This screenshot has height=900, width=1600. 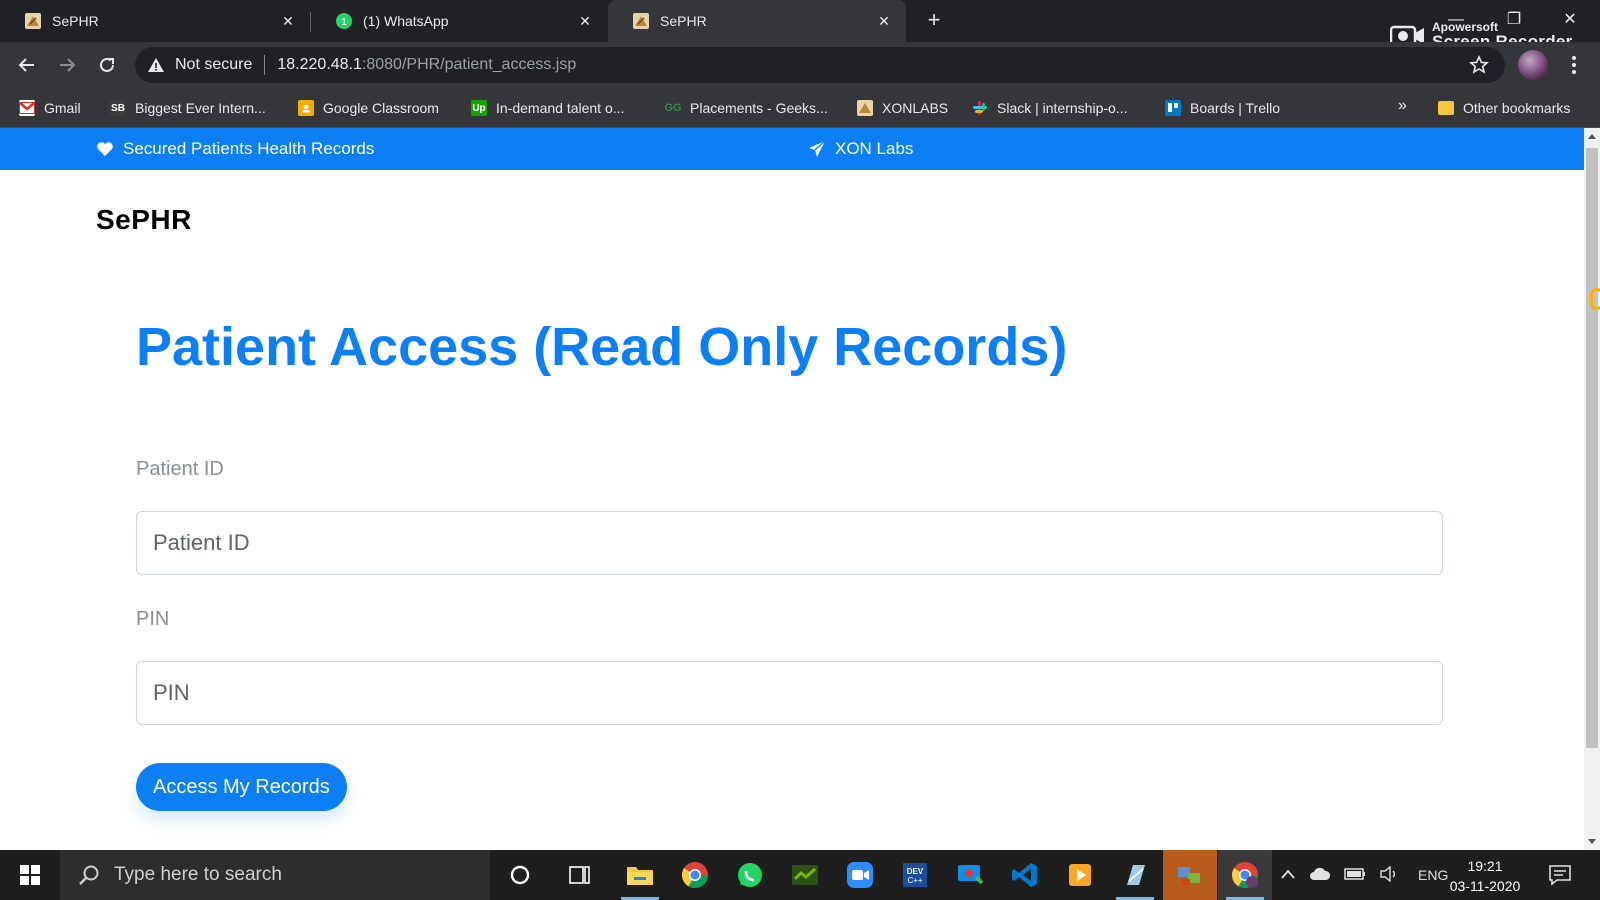 What do you see at coordinates (241, 787) in the screenshot?
I see `access-records-button: Access My Records` at bounding box center [241, 787].